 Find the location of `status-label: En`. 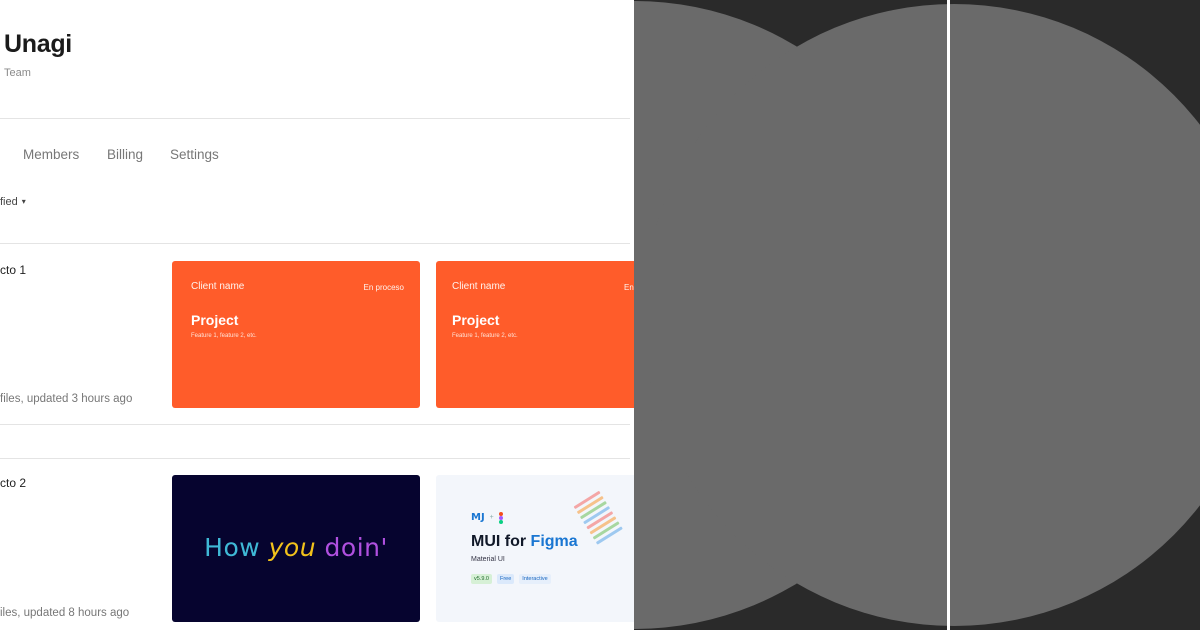

status-label: En is located at coordinates (629, 287).